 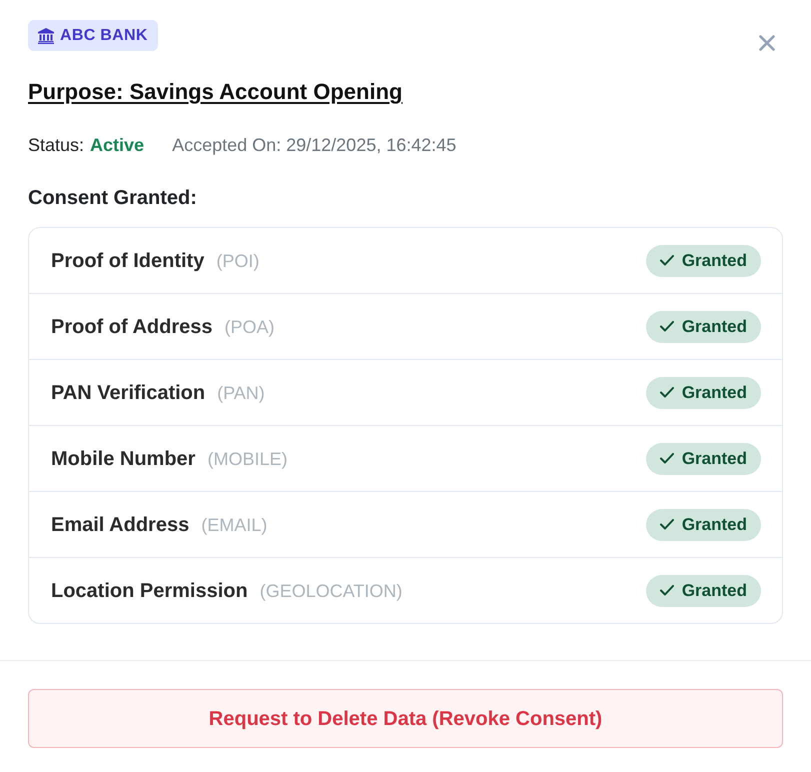 I want to click on consent-name: Proof of Address, so click(x=131, y=327).